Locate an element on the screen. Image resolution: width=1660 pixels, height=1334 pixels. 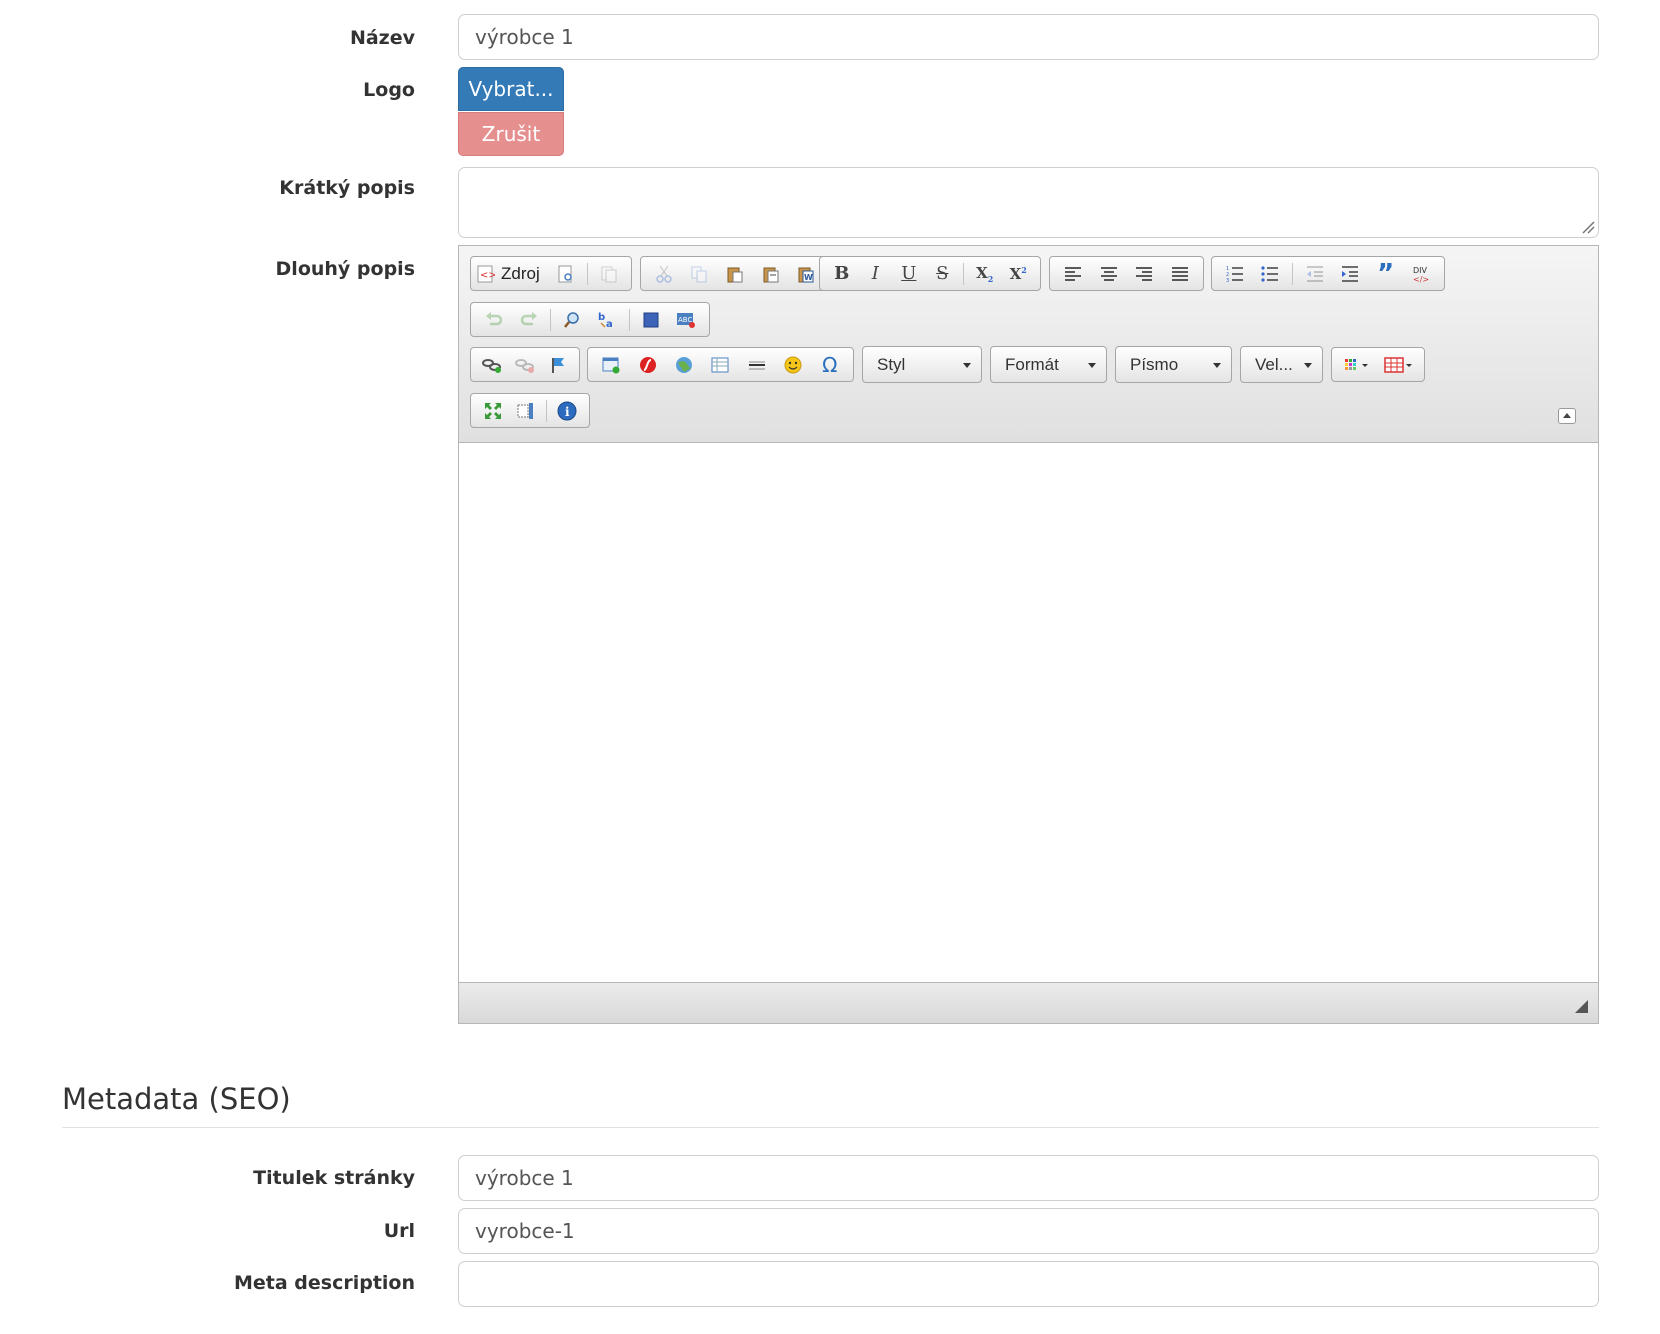
strike-icon: S is located at coordinates (942, 273).